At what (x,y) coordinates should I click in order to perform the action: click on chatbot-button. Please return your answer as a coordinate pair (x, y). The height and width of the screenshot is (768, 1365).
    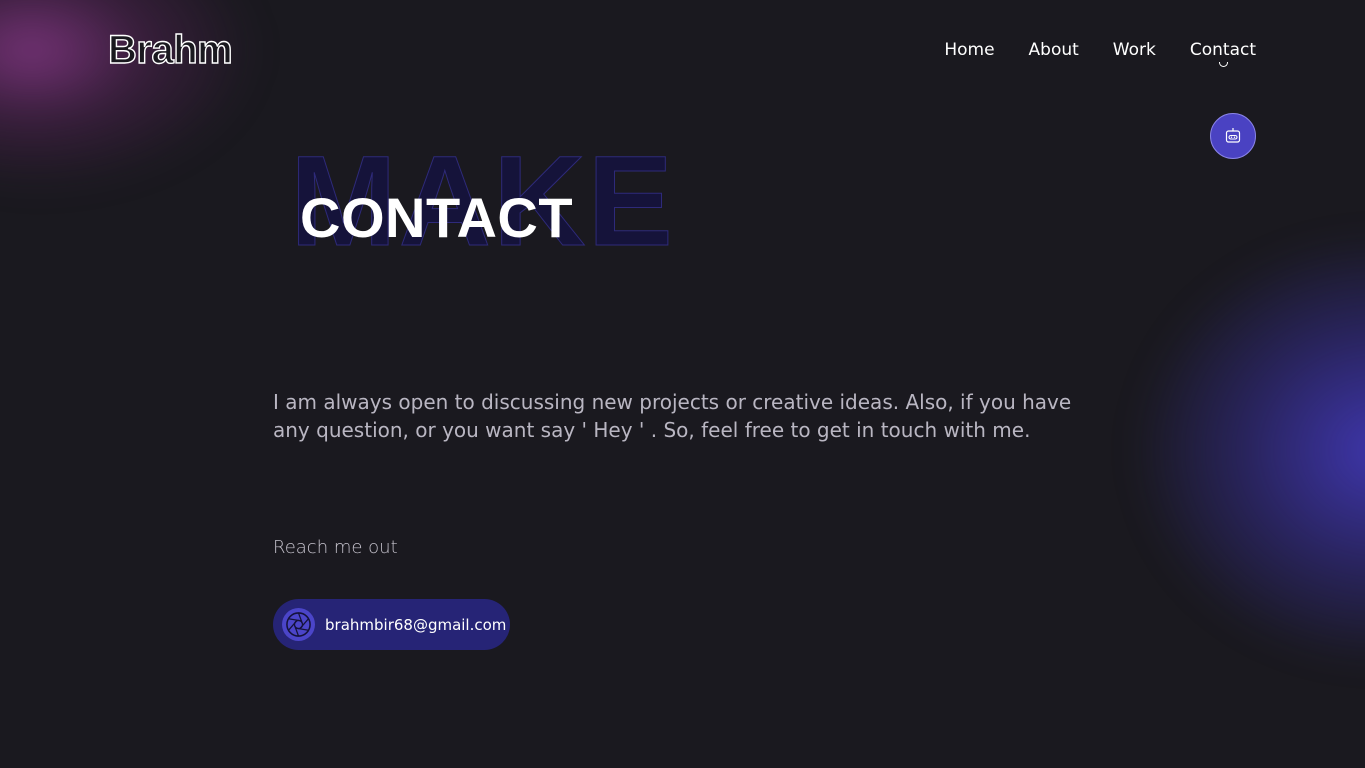
    Looking at the image, I should click on (1233, 136).